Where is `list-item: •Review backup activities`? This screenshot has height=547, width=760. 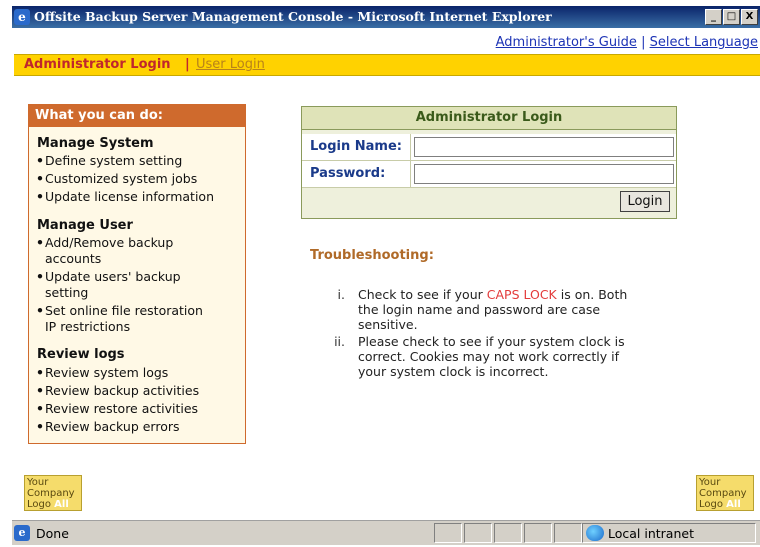 list-item: •Review backup activities is located at coordinates (118, 390).